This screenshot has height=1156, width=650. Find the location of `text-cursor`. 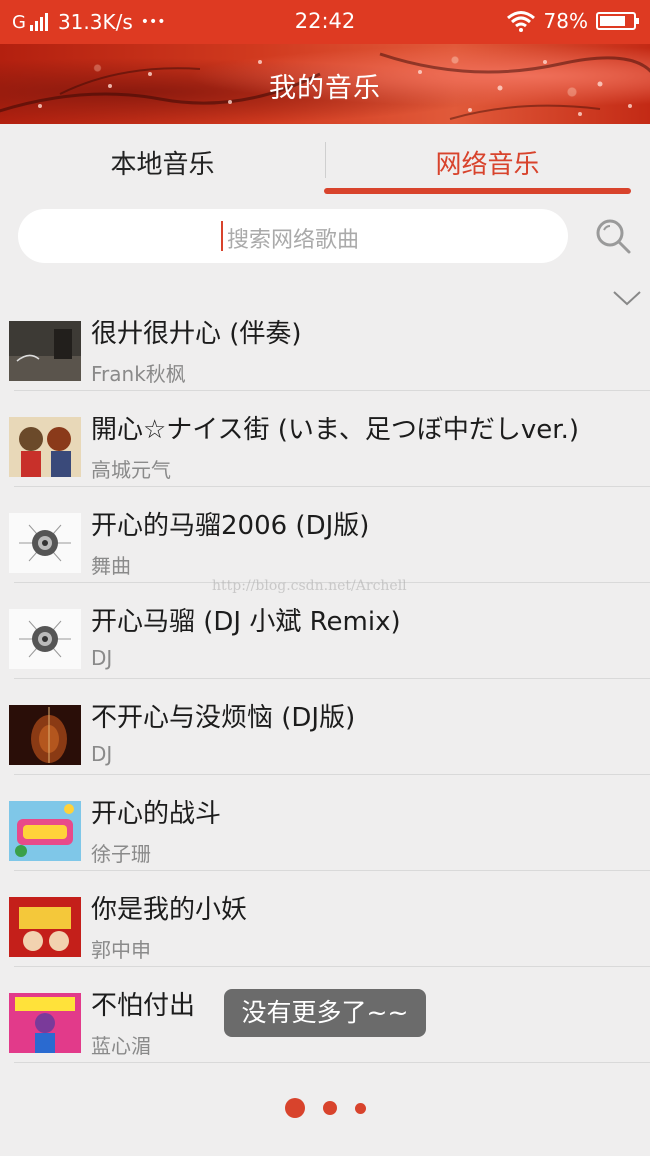

text-cursor is located at coordinates (222, 236).